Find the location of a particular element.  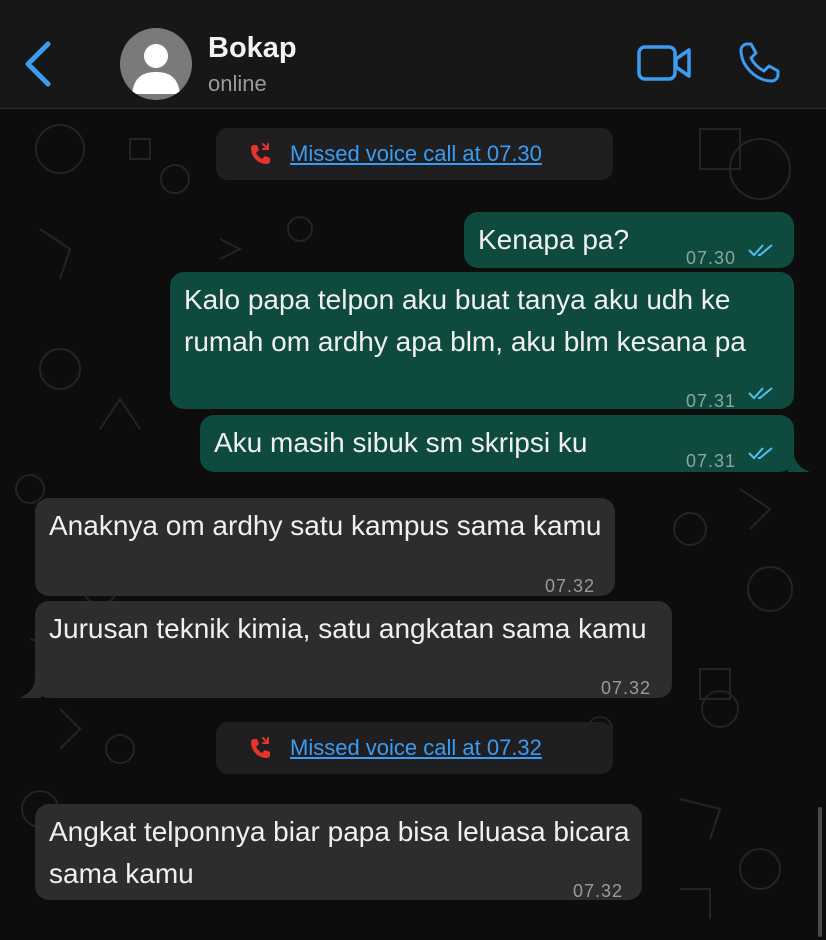

contact-name: Bokap is located at coordinates (252, 48).